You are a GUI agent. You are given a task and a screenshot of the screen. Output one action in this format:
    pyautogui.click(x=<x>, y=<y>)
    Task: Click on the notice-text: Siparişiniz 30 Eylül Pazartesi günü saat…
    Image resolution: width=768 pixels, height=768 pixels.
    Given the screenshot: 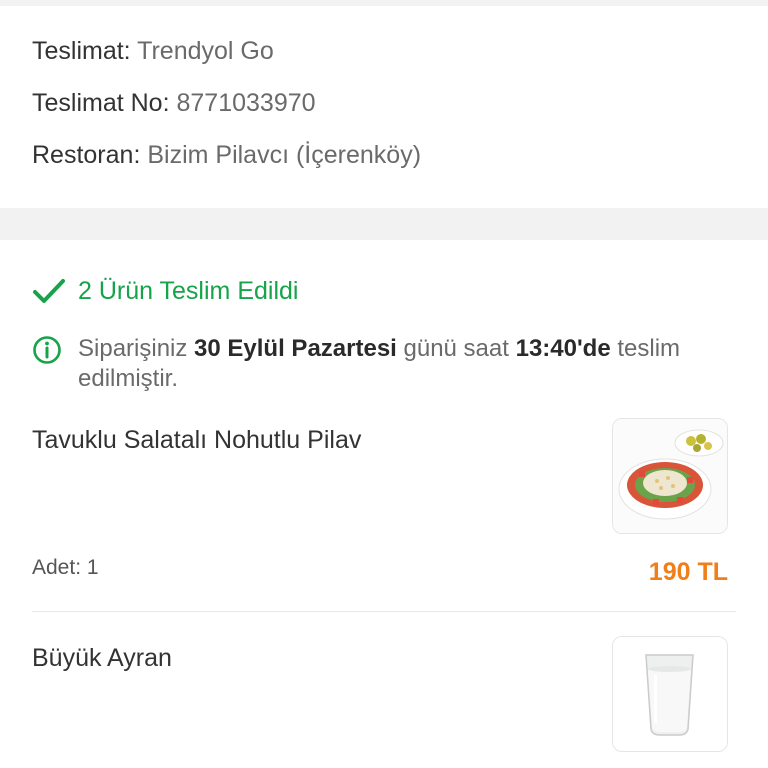 What is the action you would take?
    pyautogui.click(x=405, y=364)
    